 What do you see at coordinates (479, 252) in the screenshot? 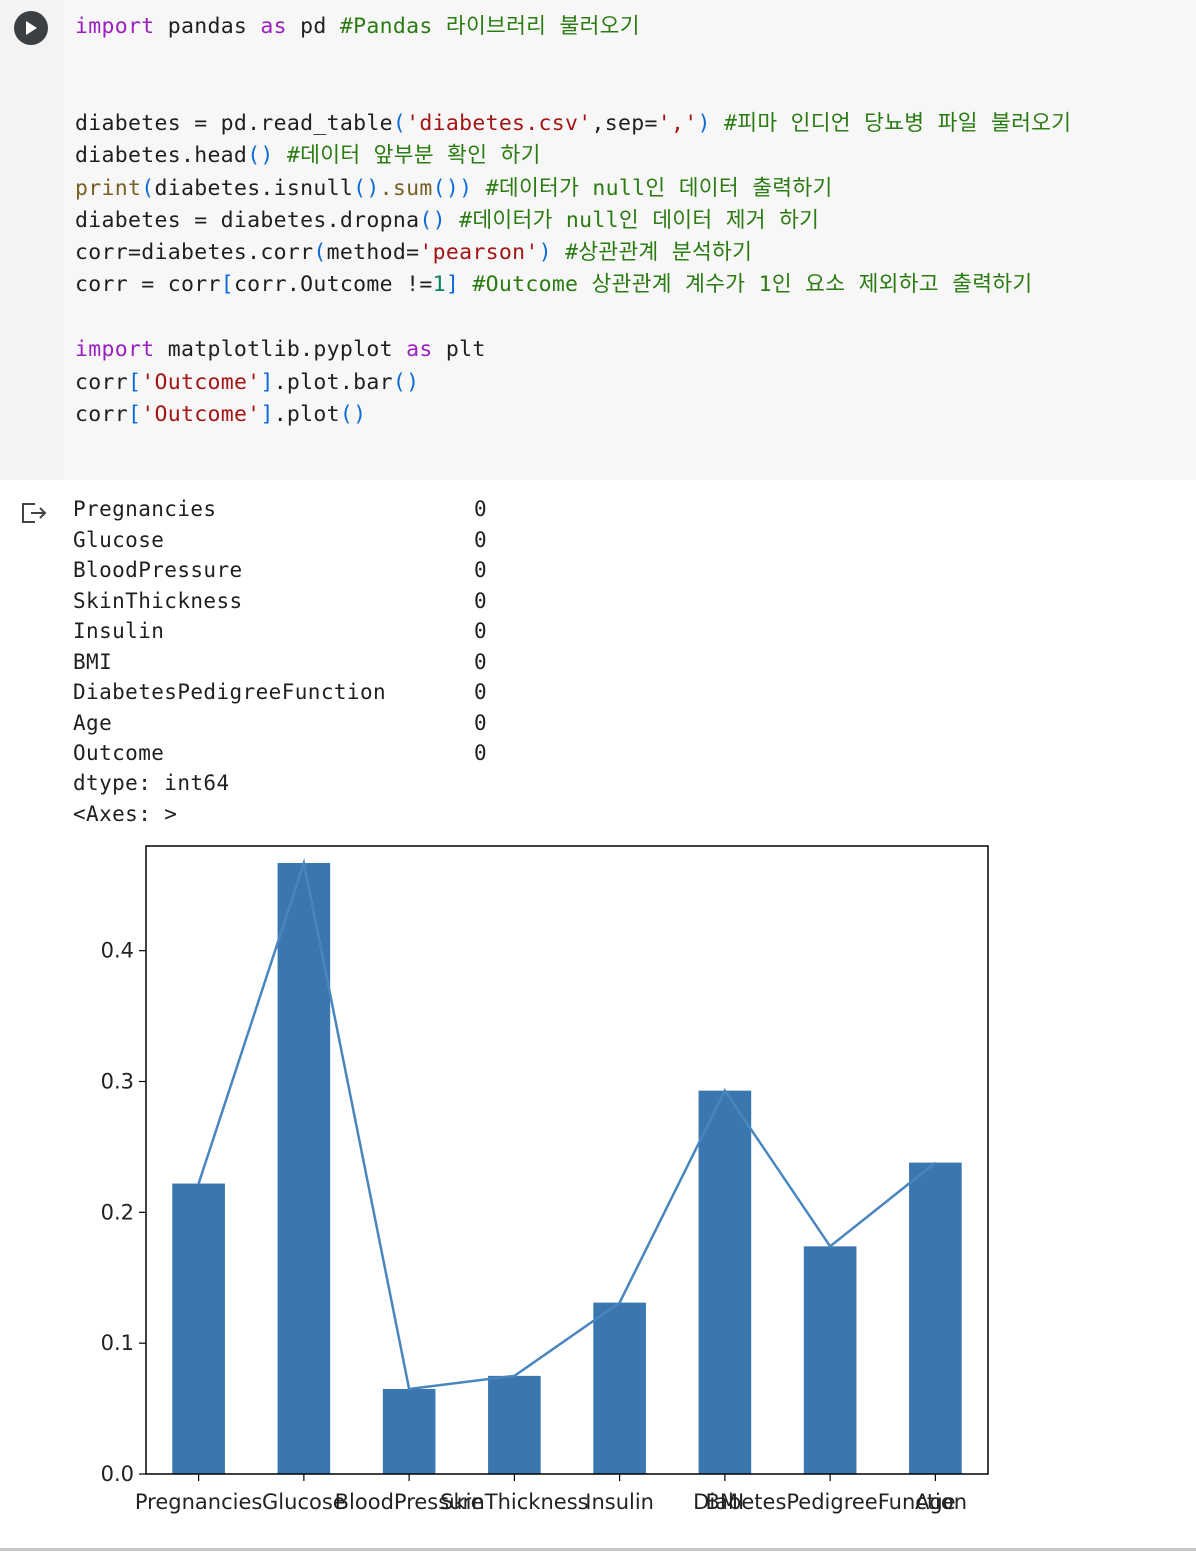
I see `code-token: 'pearson'` at bounding box center [479, 252].